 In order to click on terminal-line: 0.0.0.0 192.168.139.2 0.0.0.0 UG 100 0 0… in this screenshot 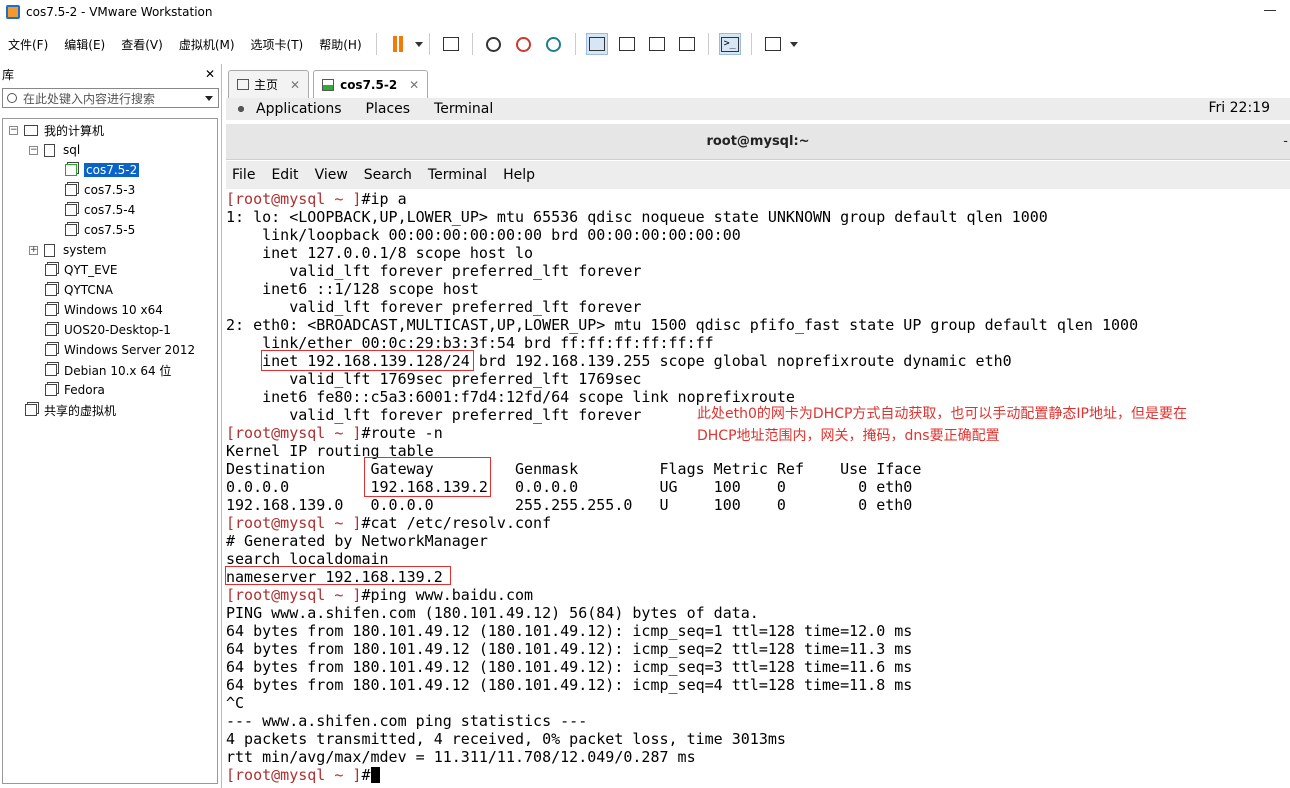, I will do `click(569, 487)`.